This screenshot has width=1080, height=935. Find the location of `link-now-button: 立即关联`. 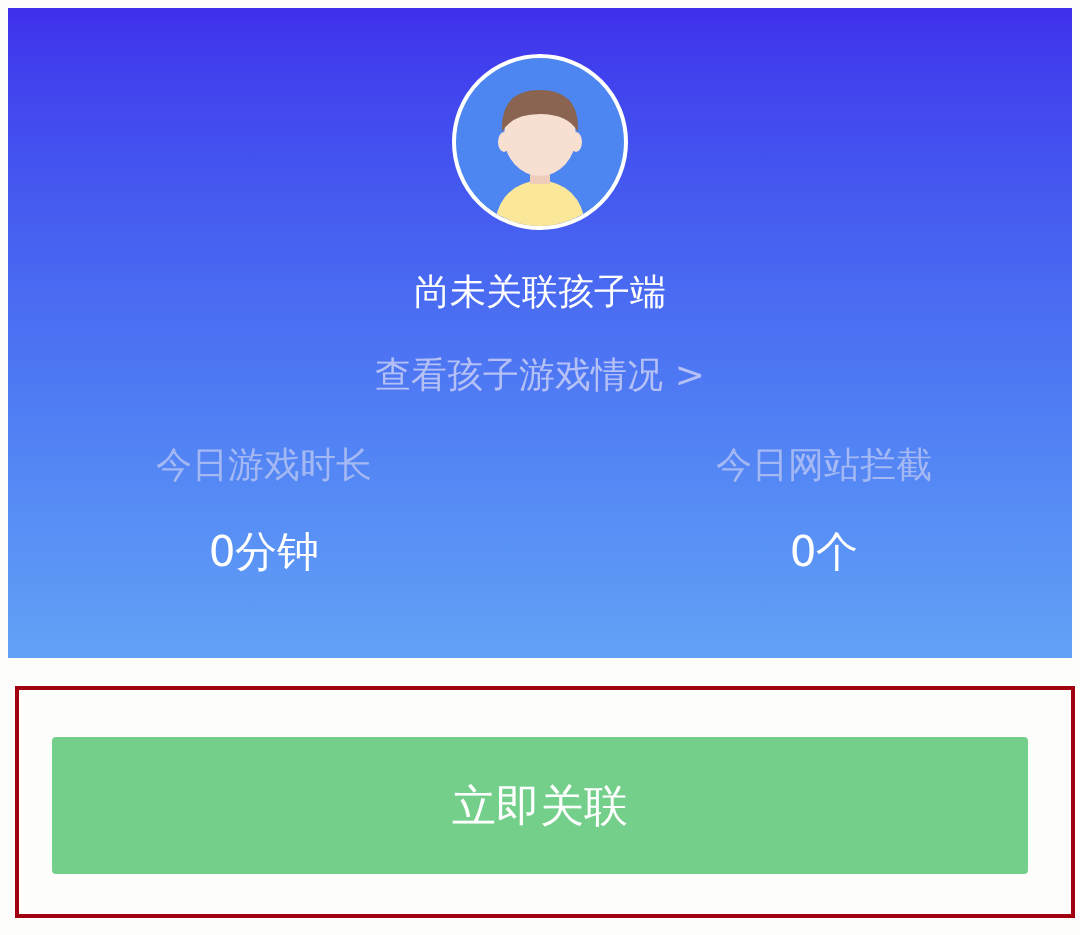

link-now-button: 立即关联 is located at coordinates (540, 805).